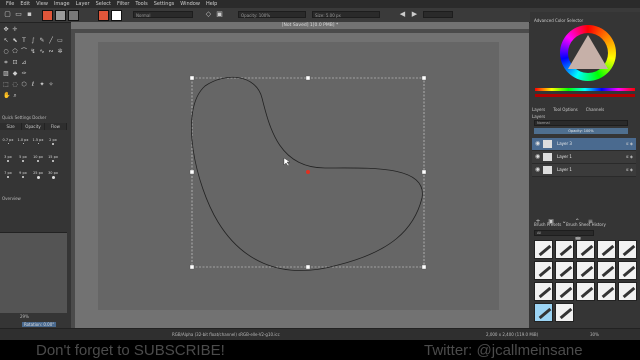  Describe the element at coordinates (559, 20) in the screenshot. I see `color-selector-title: Advanced Color Selector` at that location.